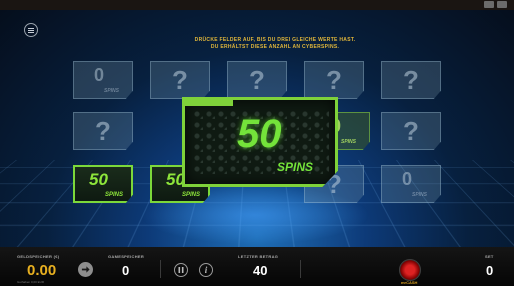  Describe the element at coordinates (98, 179) in the screenshot. I see `won-value: 50` at that location.